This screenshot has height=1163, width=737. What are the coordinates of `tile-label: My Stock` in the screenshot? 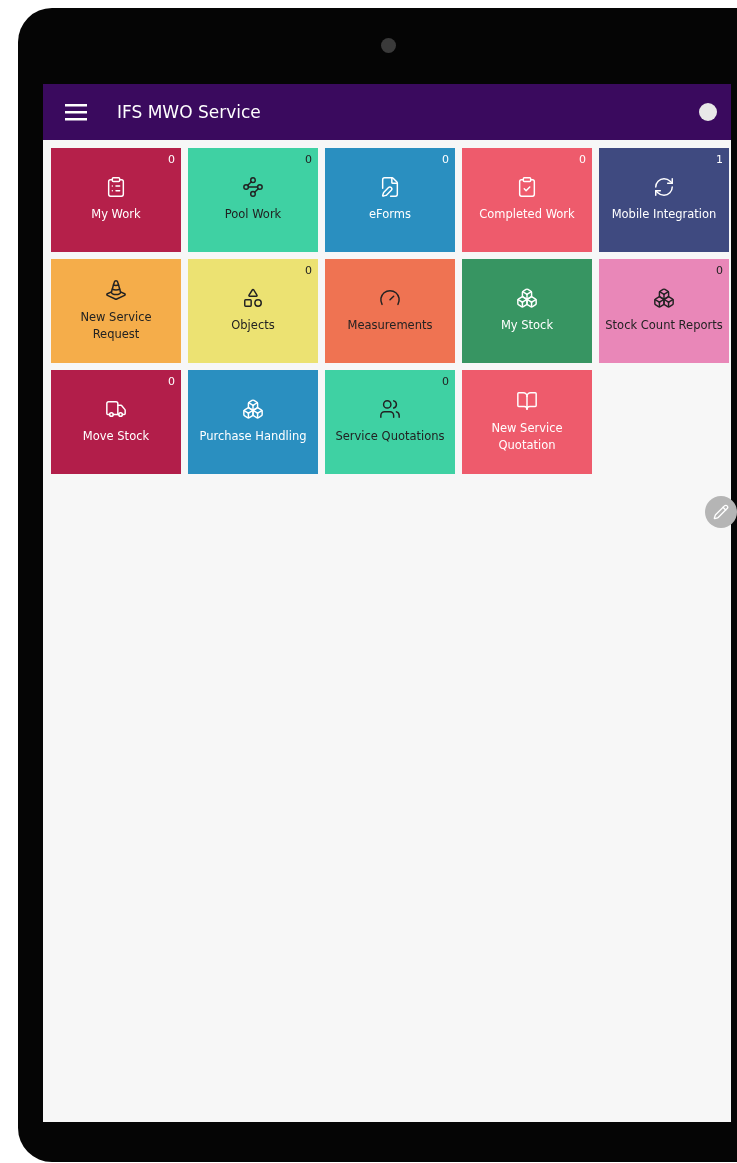 It's located at (527, 326).